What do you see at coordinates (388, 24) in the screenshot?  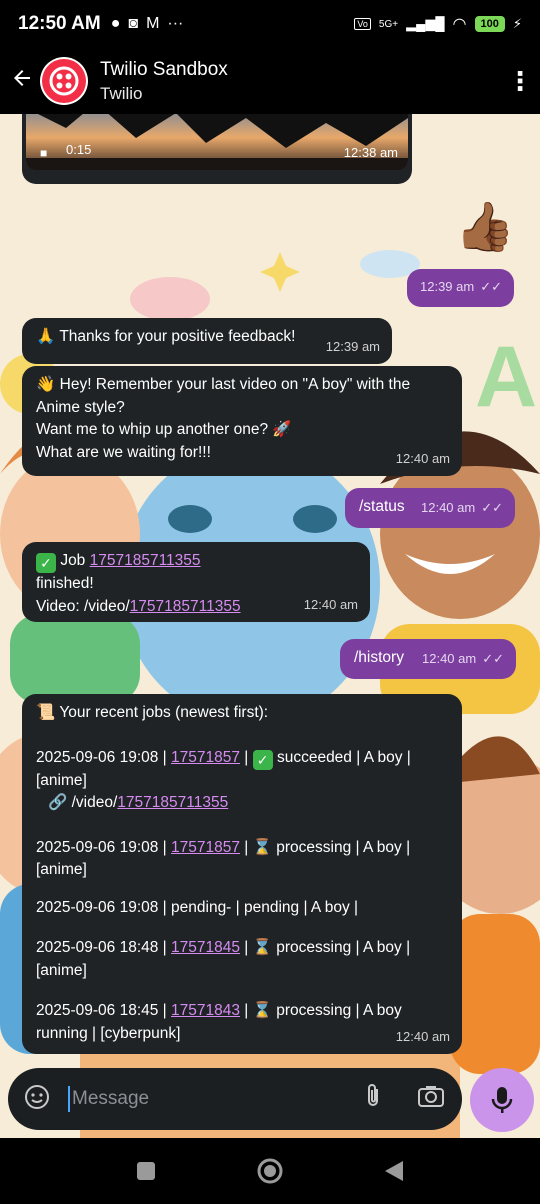 I see `network-type: 5G+` at bounding box center [388, 24].